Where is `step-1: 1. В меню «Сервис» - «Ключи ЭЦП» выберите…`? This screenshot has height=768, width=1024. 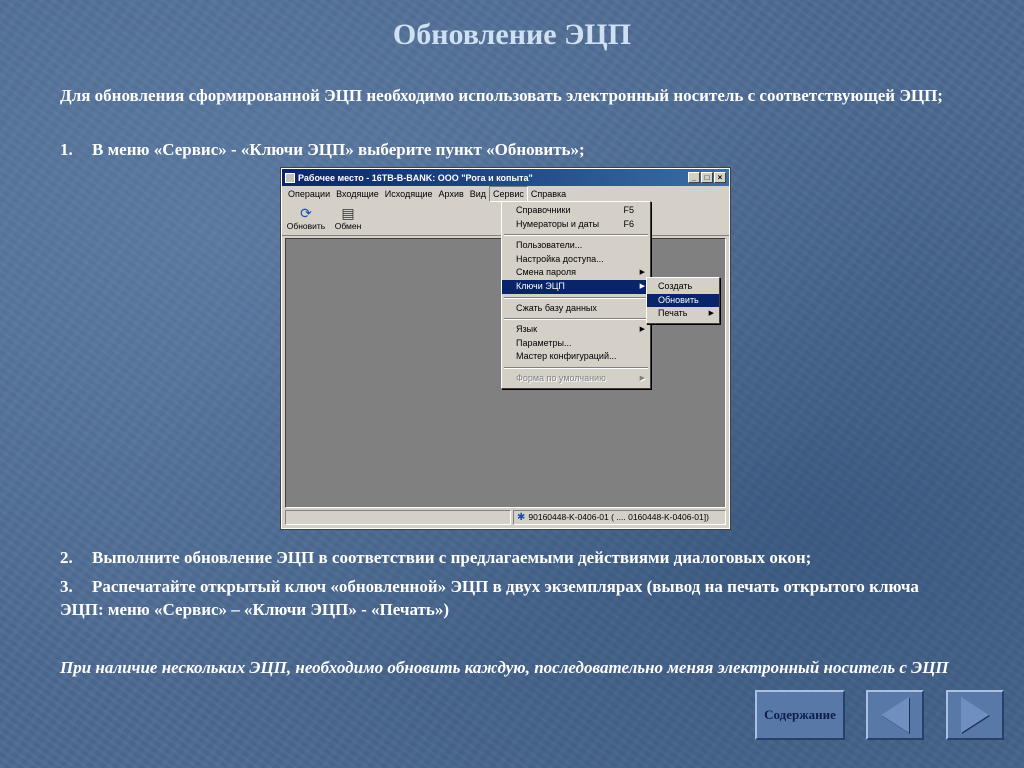
step-1: 1. В меню «Сервис» - «Ключи ЭЦП» выберите… is located at coordinates (510, 149).